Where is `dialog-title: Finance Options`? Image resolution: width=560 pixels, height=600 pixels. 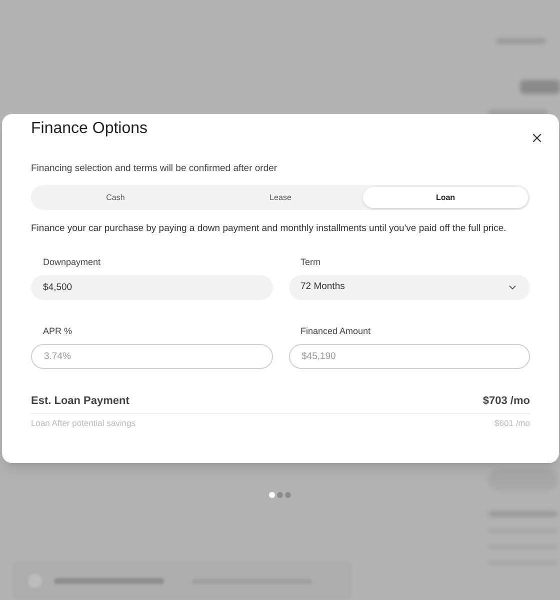
dialog-title: Finance Options is located at coordinates (89, 129).